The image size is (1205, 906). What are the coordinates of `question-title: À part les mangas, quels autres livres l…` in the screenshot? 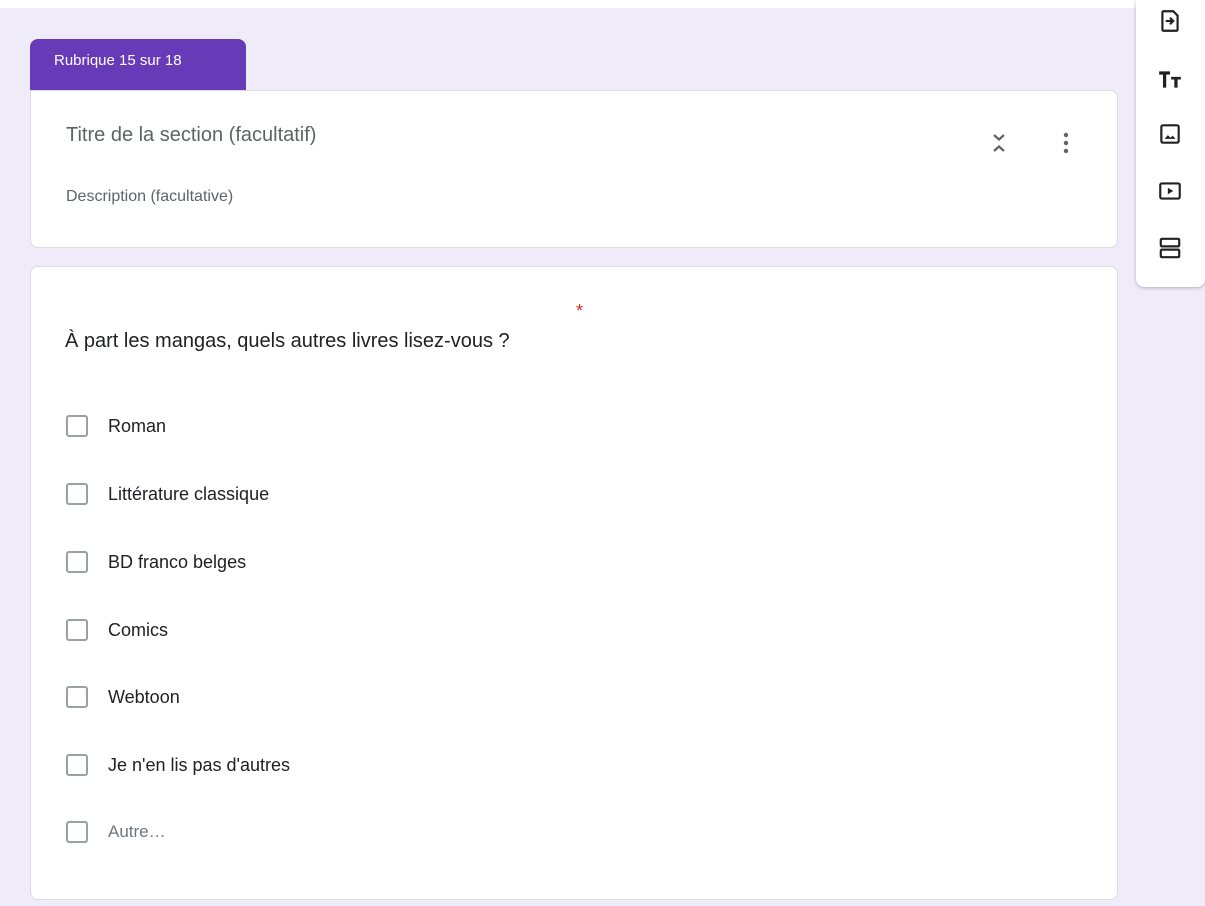 It's located at (287, 341).